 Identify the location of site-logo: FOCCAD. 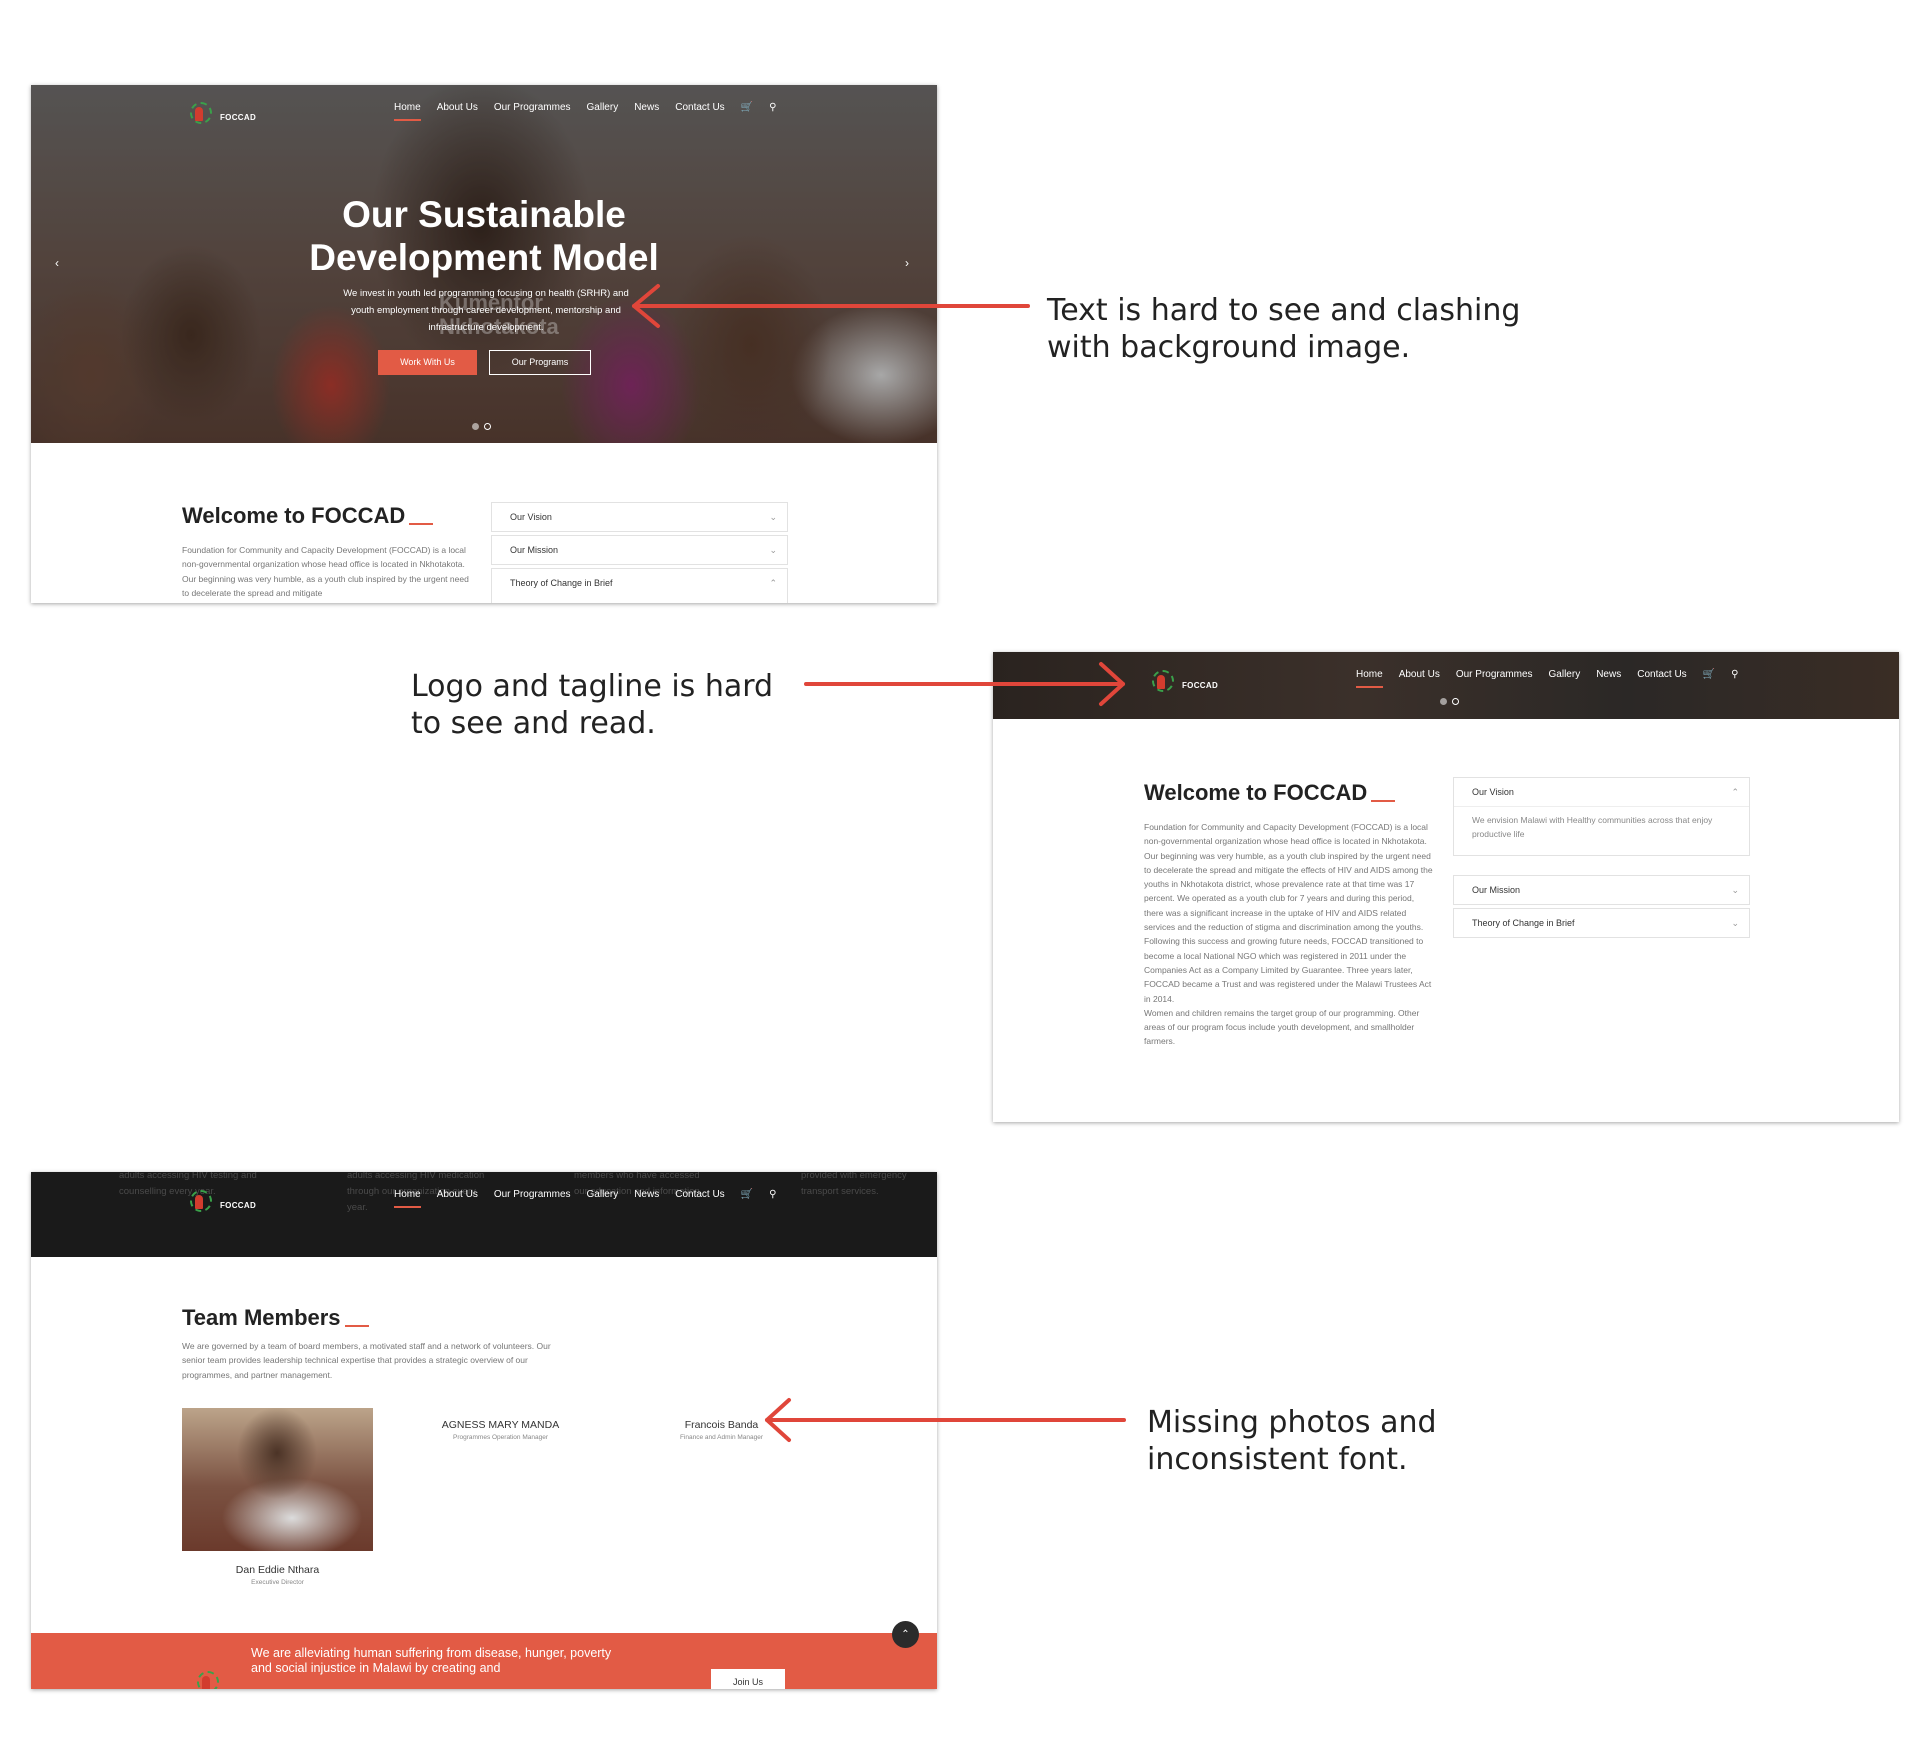
(220, 113).